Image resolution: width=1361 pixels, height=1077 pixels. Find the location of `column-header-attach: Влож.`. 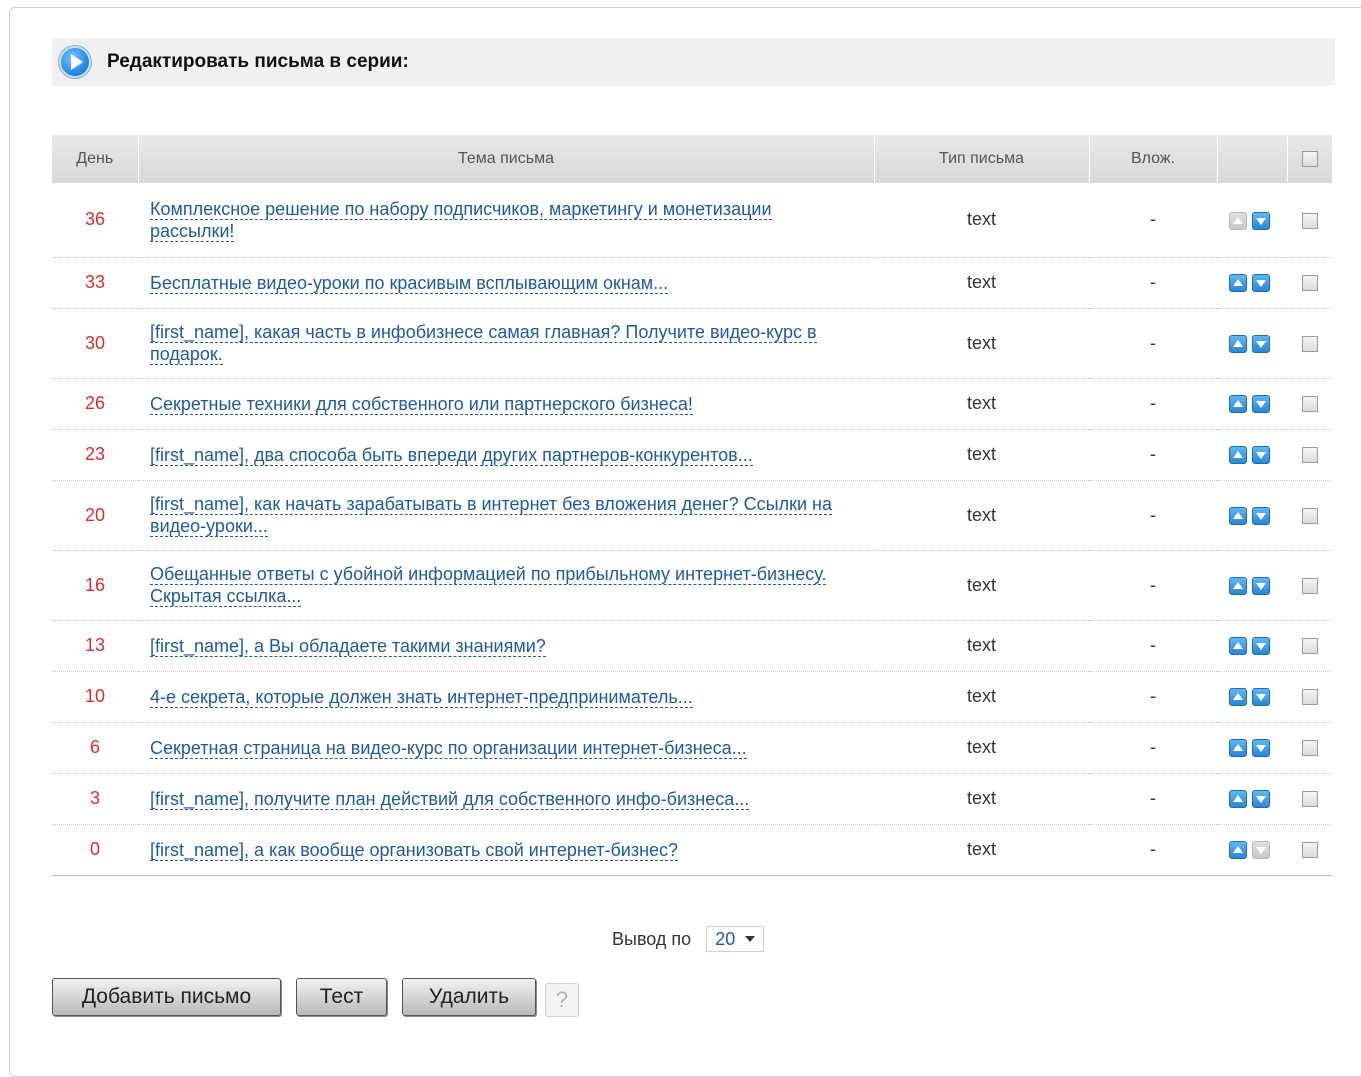

column-header-attach: Влож. is located at coordinates (1153, 159).